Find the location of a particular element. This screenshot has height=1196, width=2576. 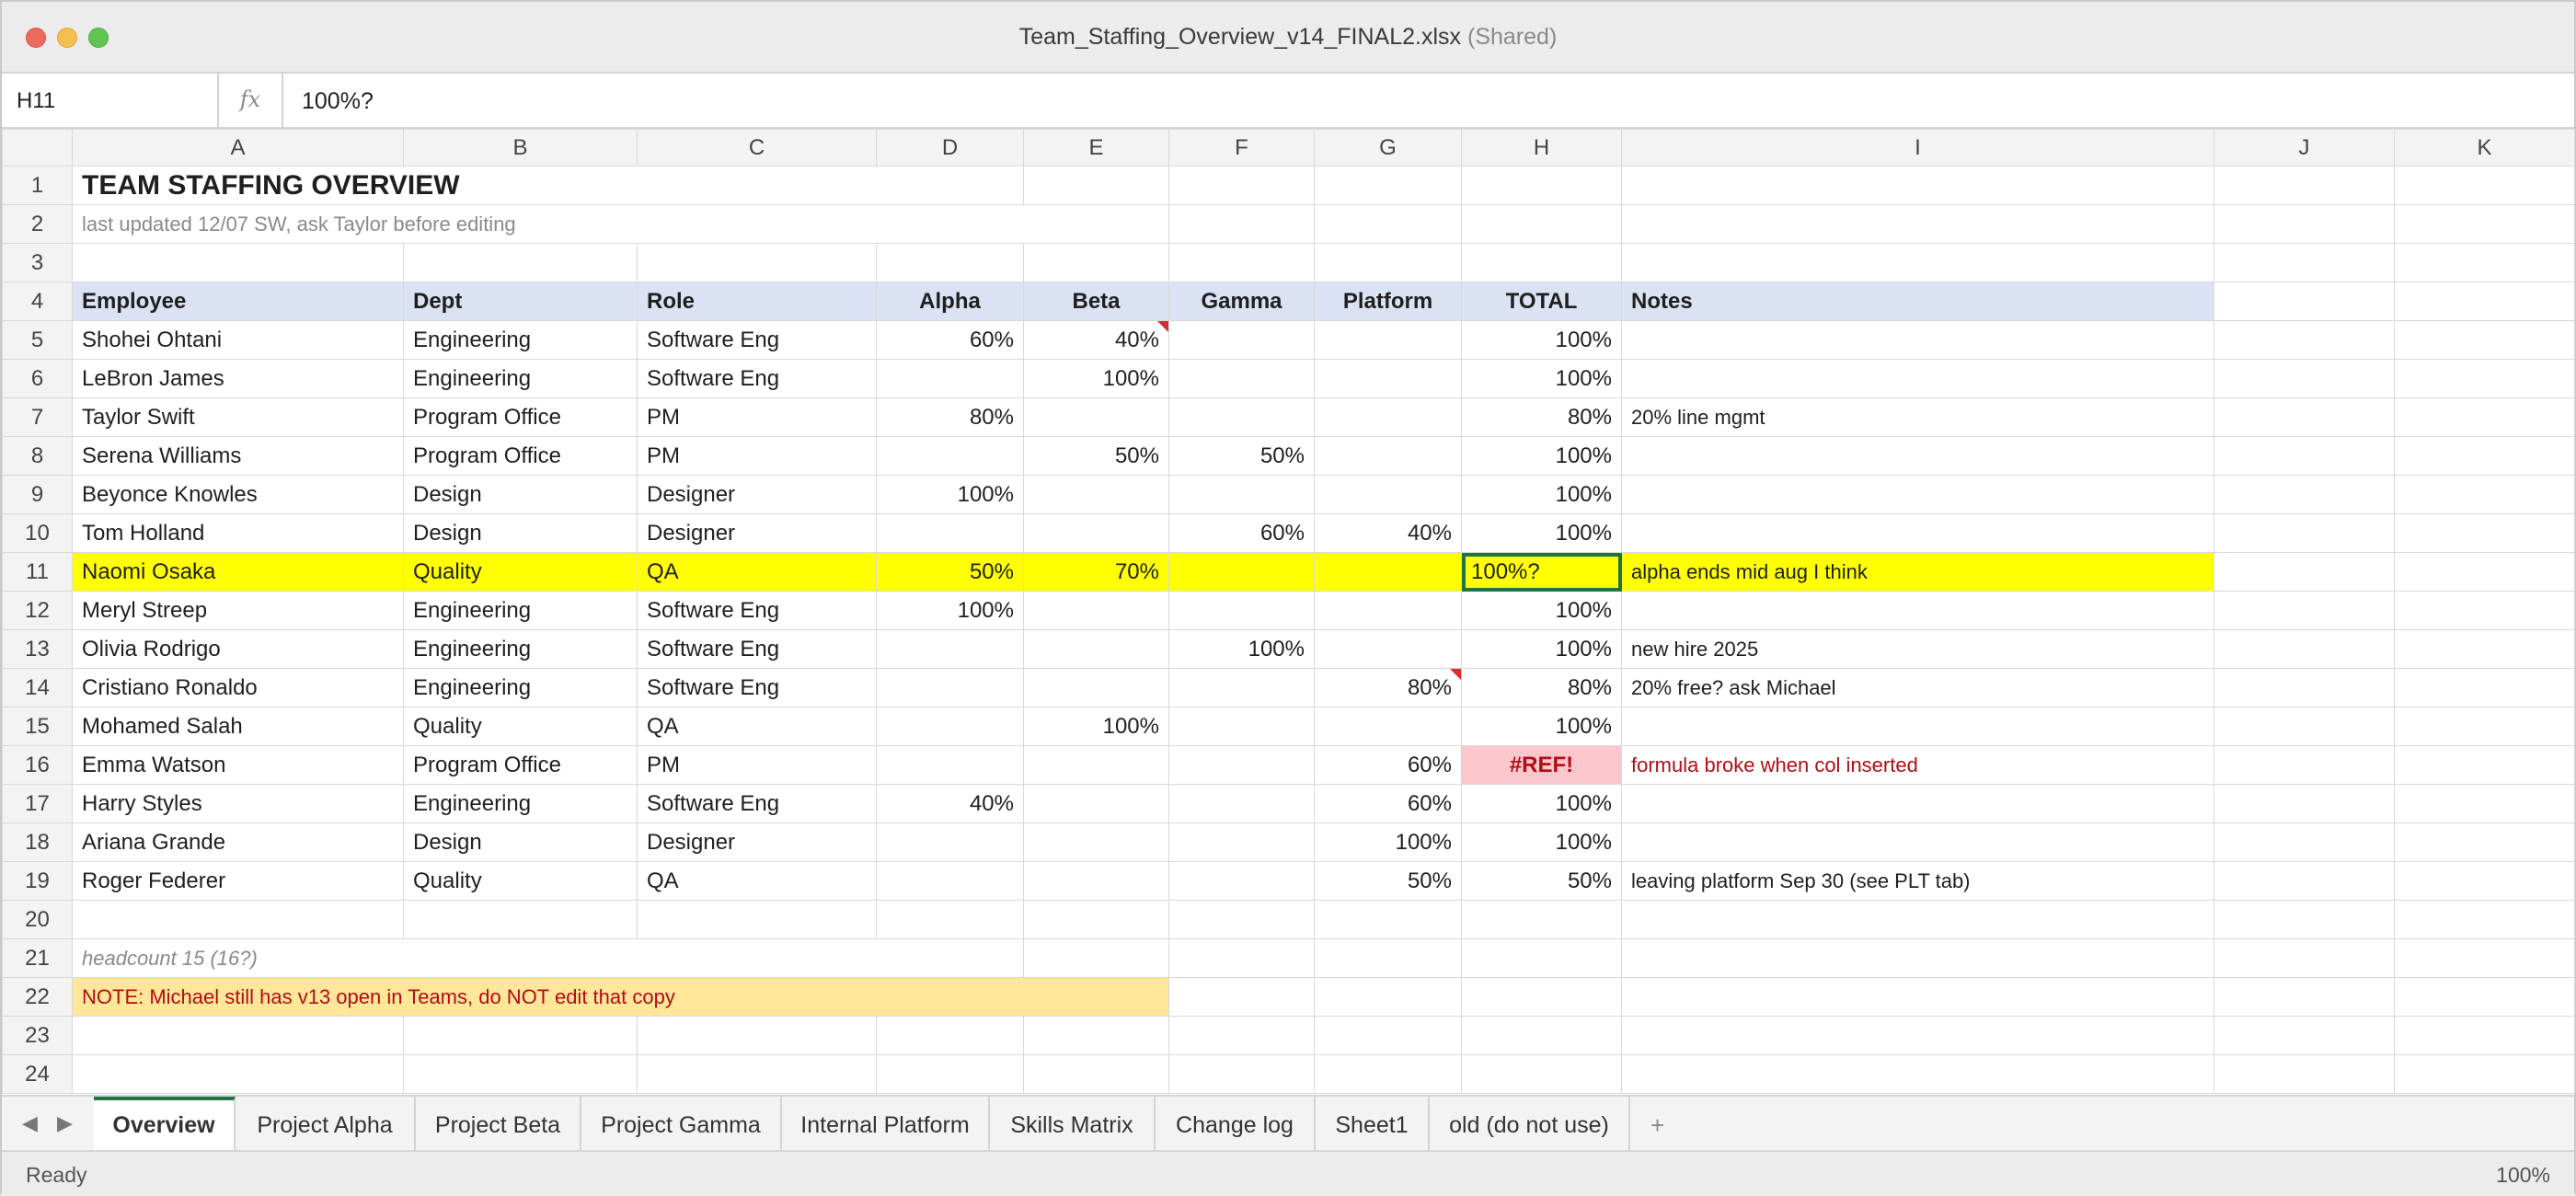

cell-employee: Emma Watson is located at coordinates (238, 765).